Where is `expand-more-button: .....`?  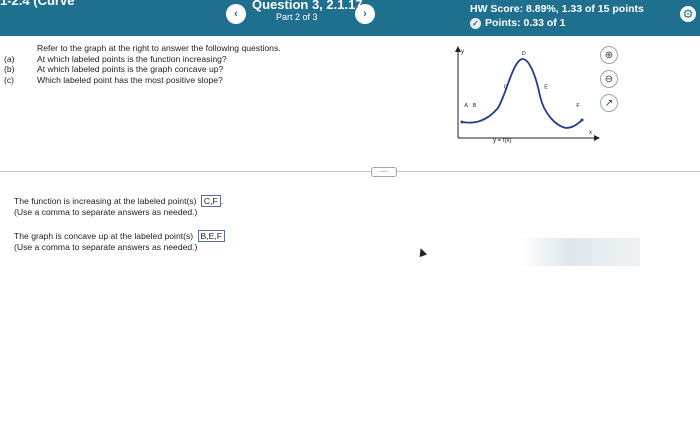 expand-more-button: ..... is located at coordinates (384, 172).